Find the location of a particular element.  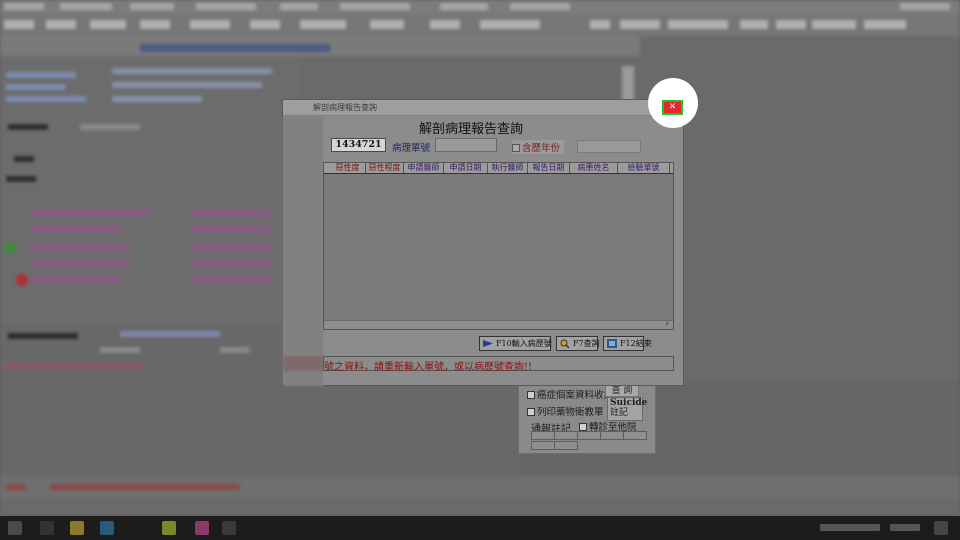

pathology-number-label: 病理單號 is located at coordinates (411, 148).